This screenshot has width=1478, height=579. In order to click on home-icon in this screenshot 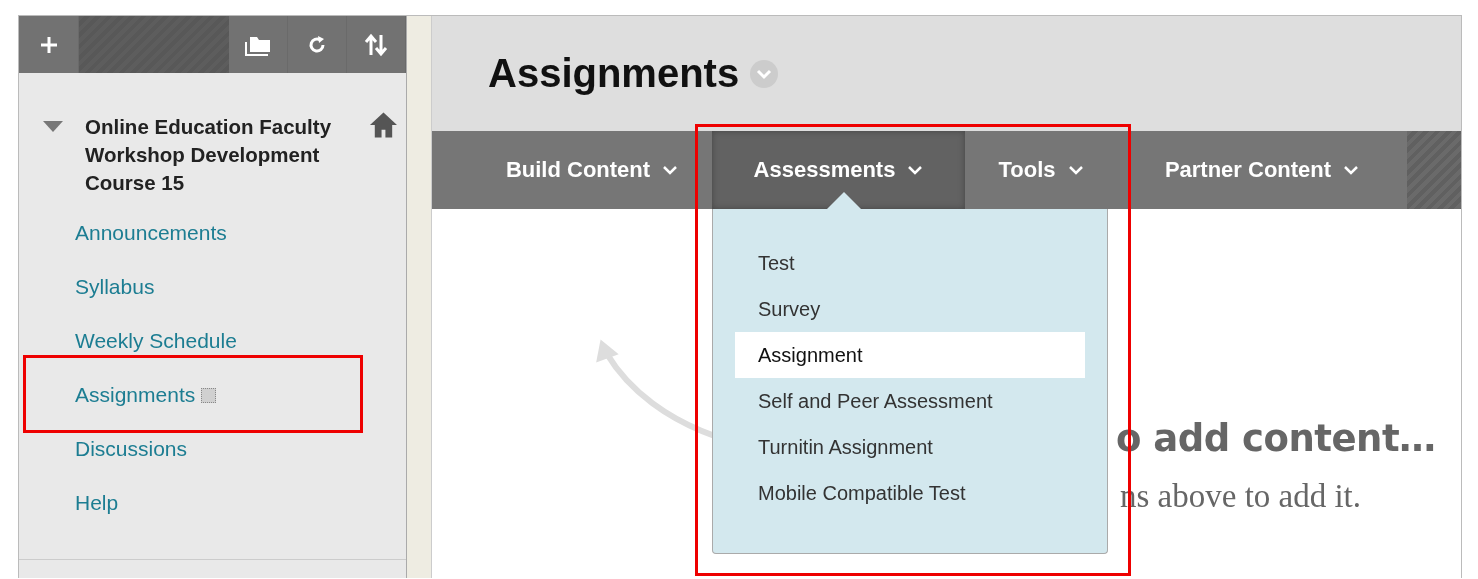, I will do `click(383, 125)`.